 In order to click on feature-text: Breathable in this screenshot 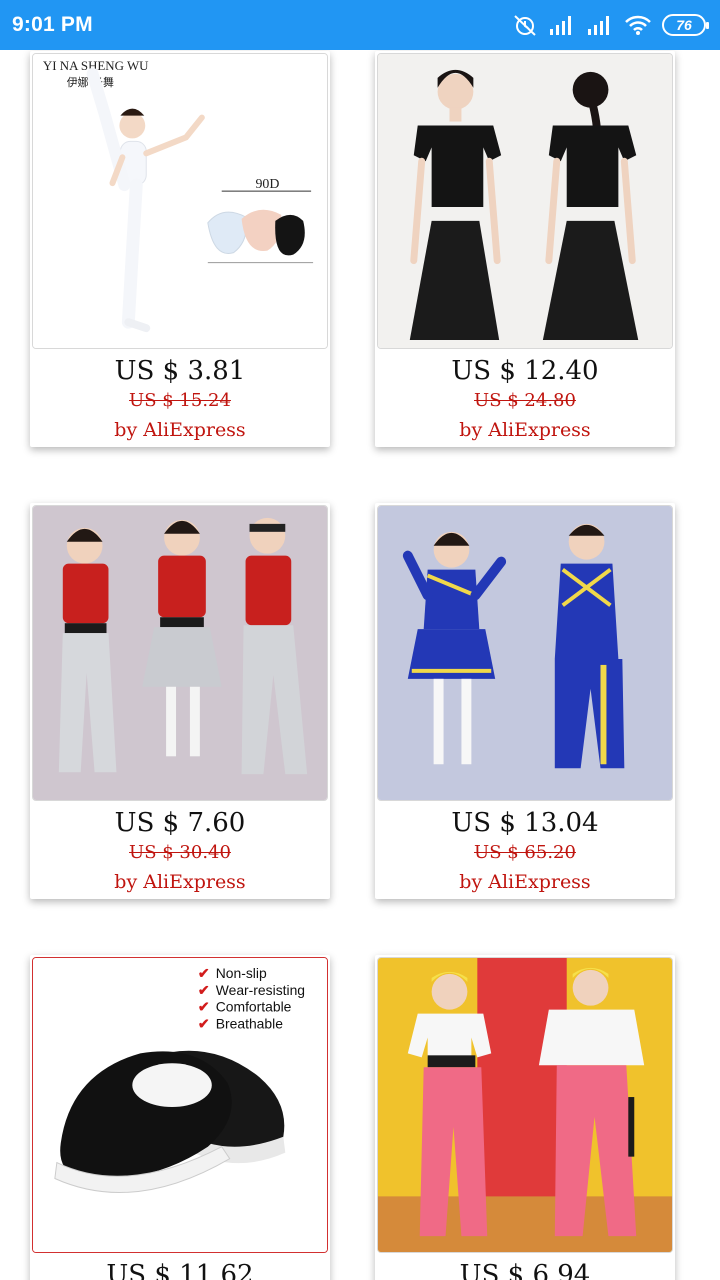, I will do `click(249, 1024)`.